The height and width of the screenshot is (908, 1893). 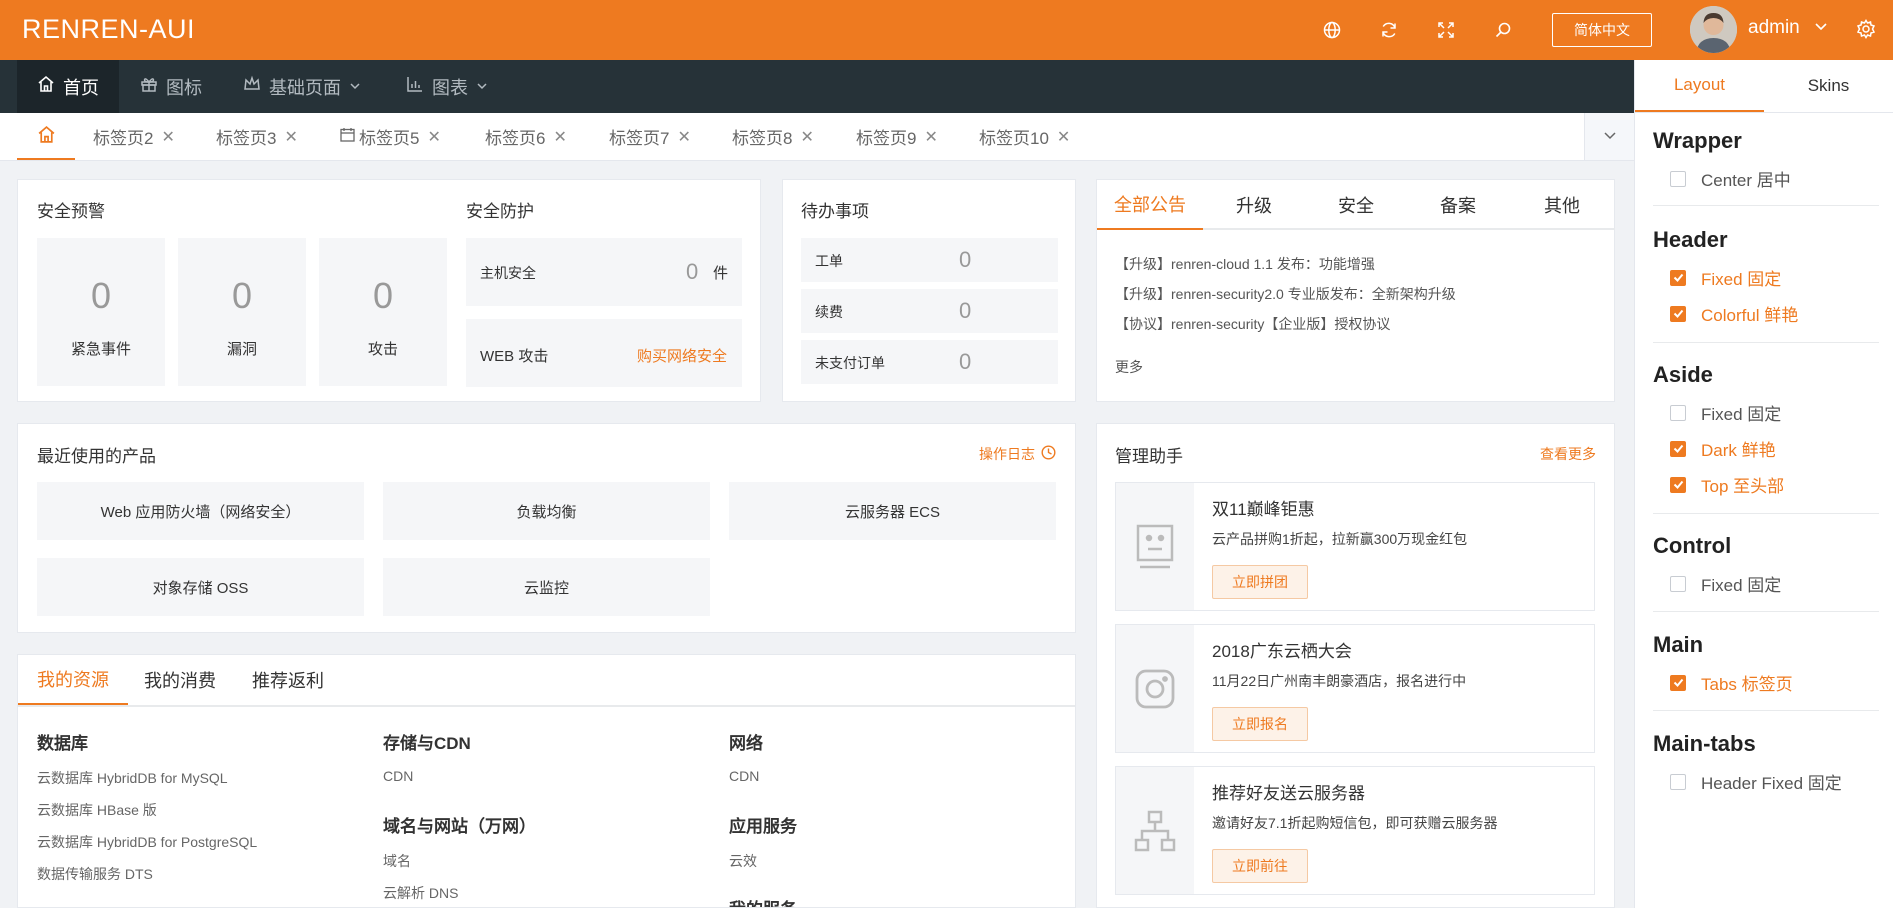 I want to click on nav-item-charts: 图表, so click(x=447, y=86).